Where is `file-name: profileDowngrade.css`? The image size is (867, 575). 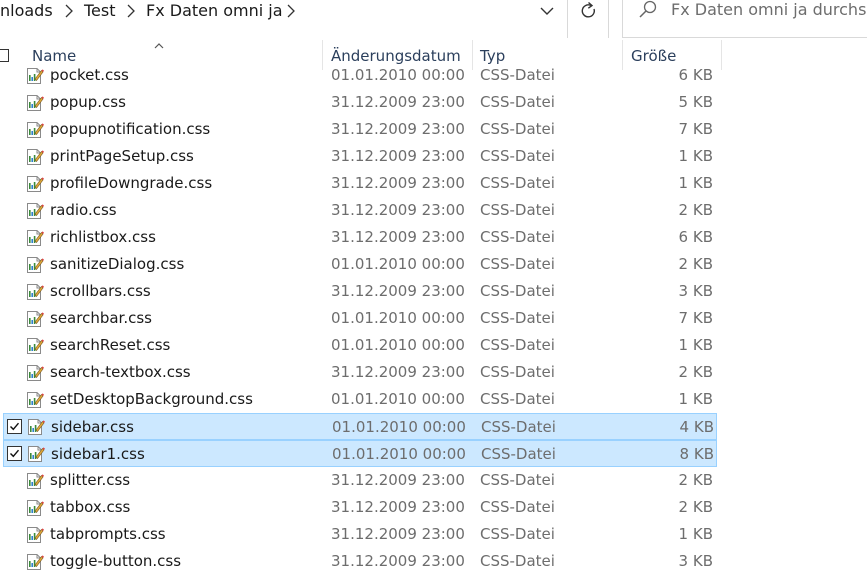 file-name: profileDowngrade.css is located at coordinates (131, 183).